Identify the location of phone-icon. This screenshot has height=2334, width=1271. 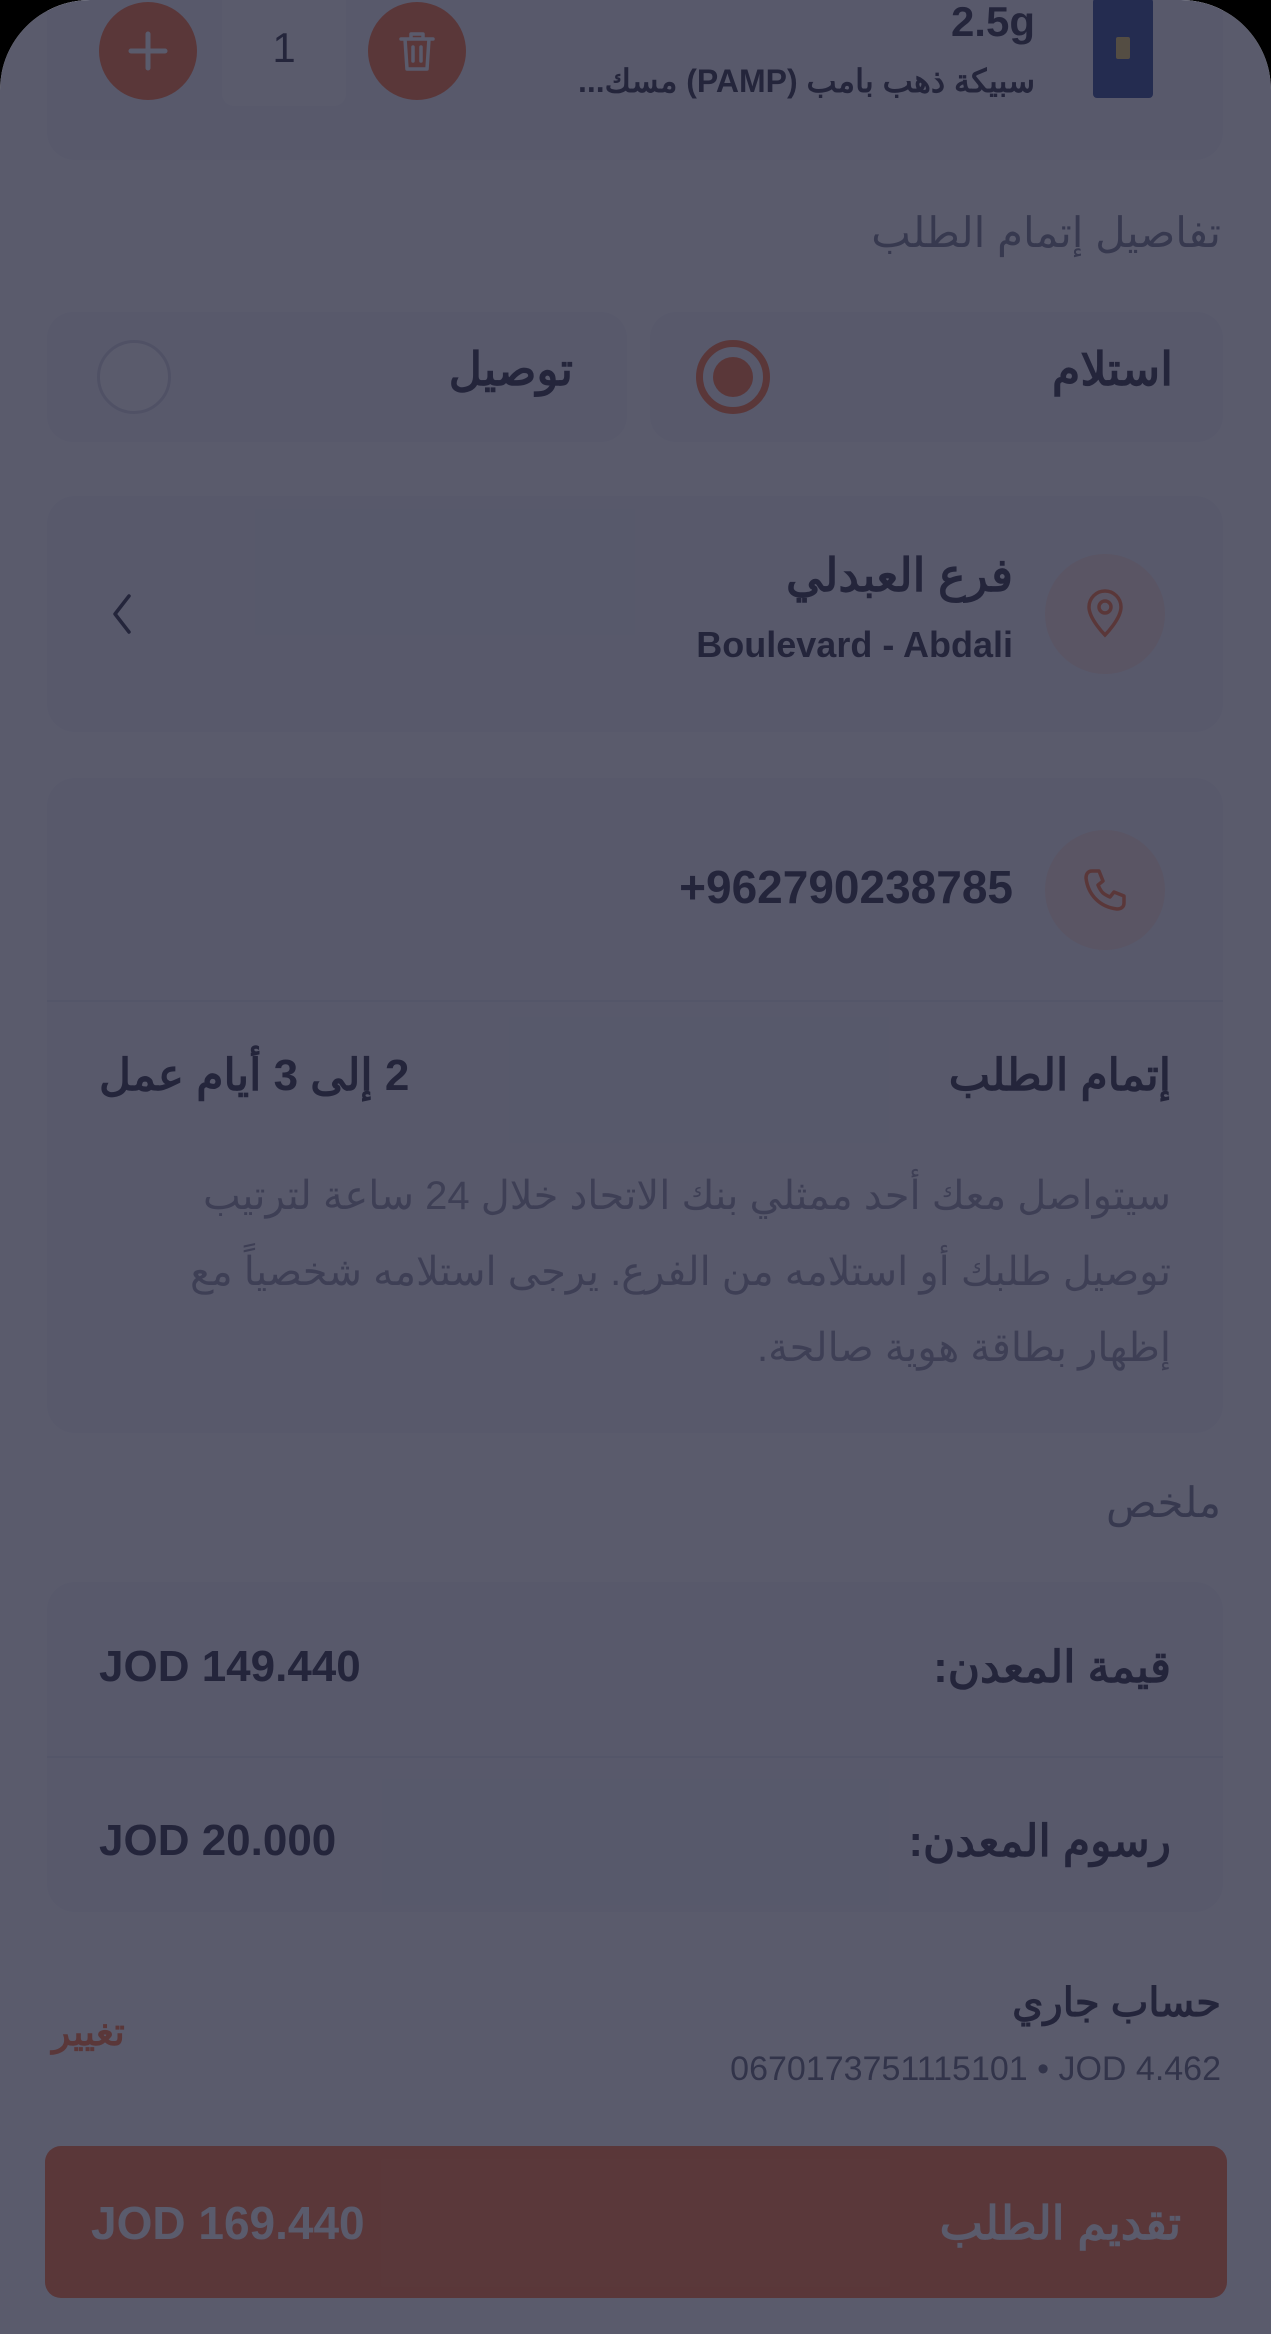
(1105, 890).